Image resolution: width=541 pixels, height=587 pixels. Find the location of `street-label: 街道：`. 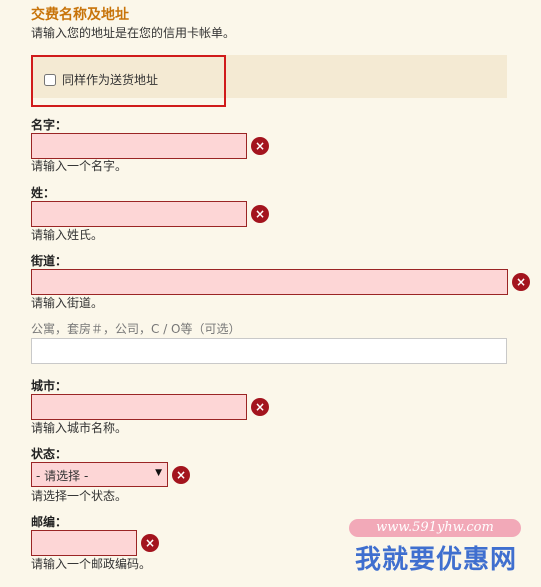

street-label: 街道： is located at coordinates (49, 261).